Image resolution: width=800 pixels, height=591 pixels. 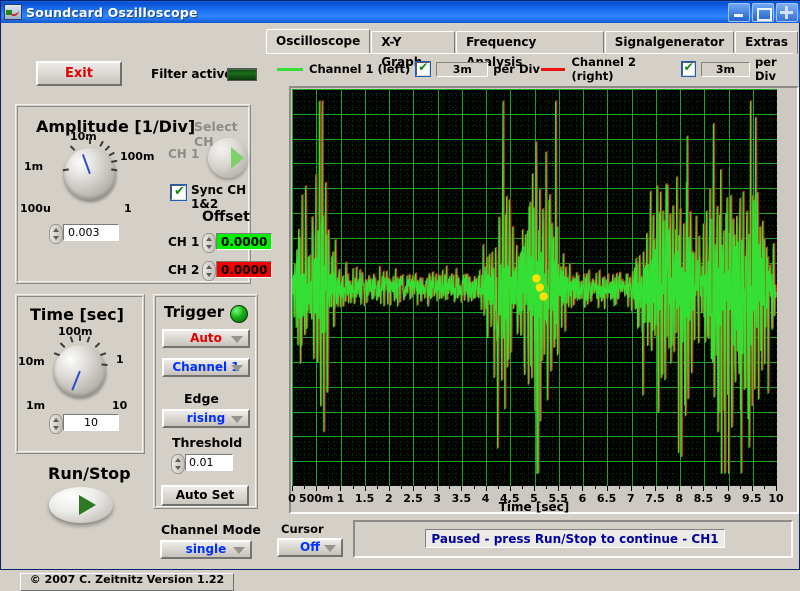 What do you see at coordinates (205, 495) in the screenshot?
I see `auto-set-button: Auto Set` at bounding box center [205, 495].